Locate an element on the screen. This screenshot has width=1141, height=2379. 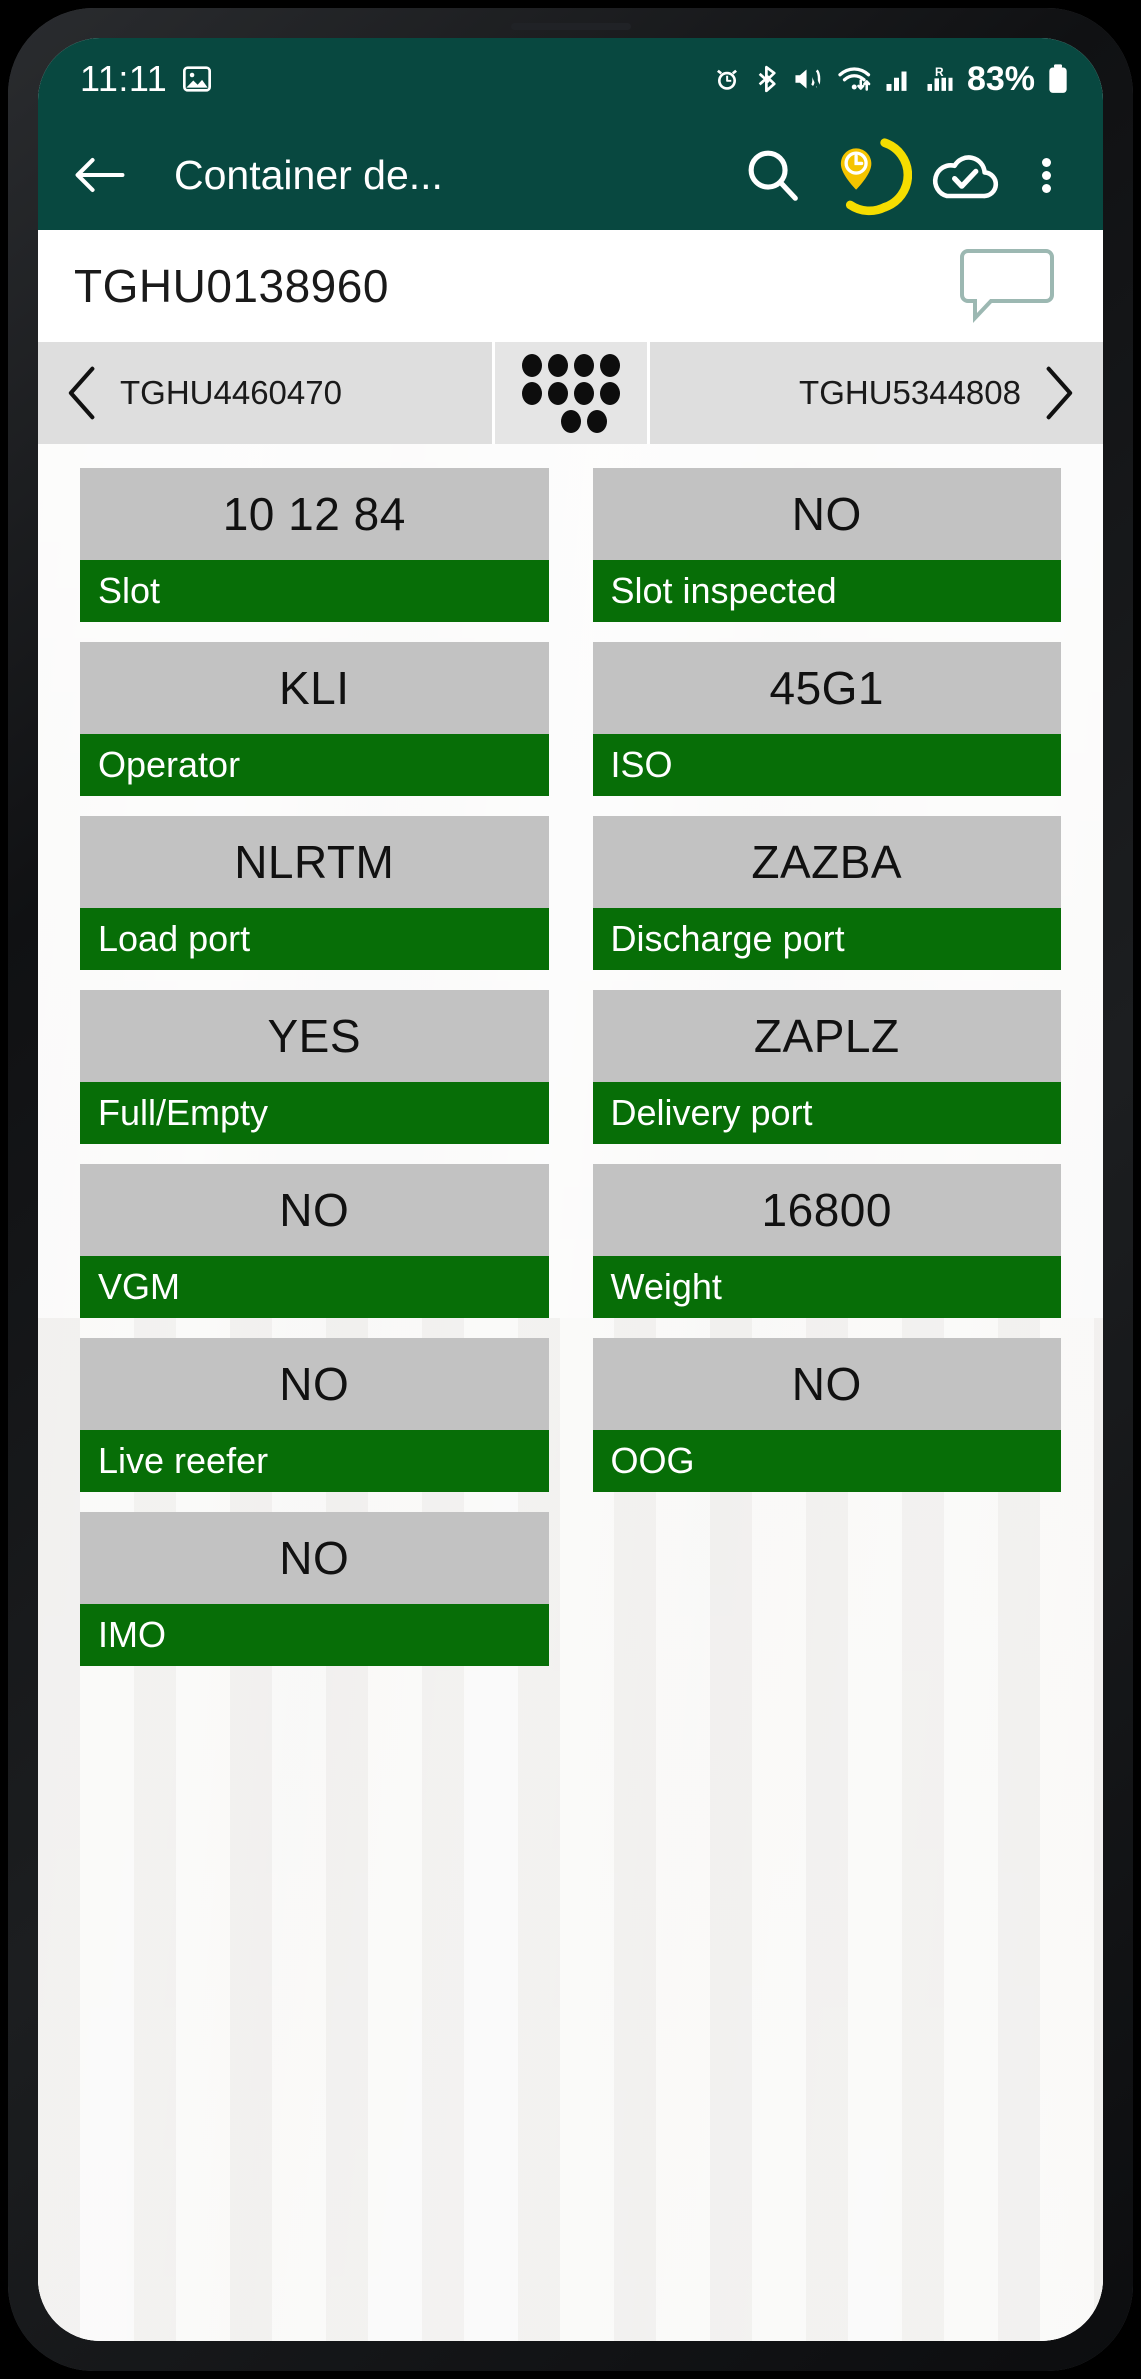
field-value: ZAPLZ is located at coordinates (826, 1036).